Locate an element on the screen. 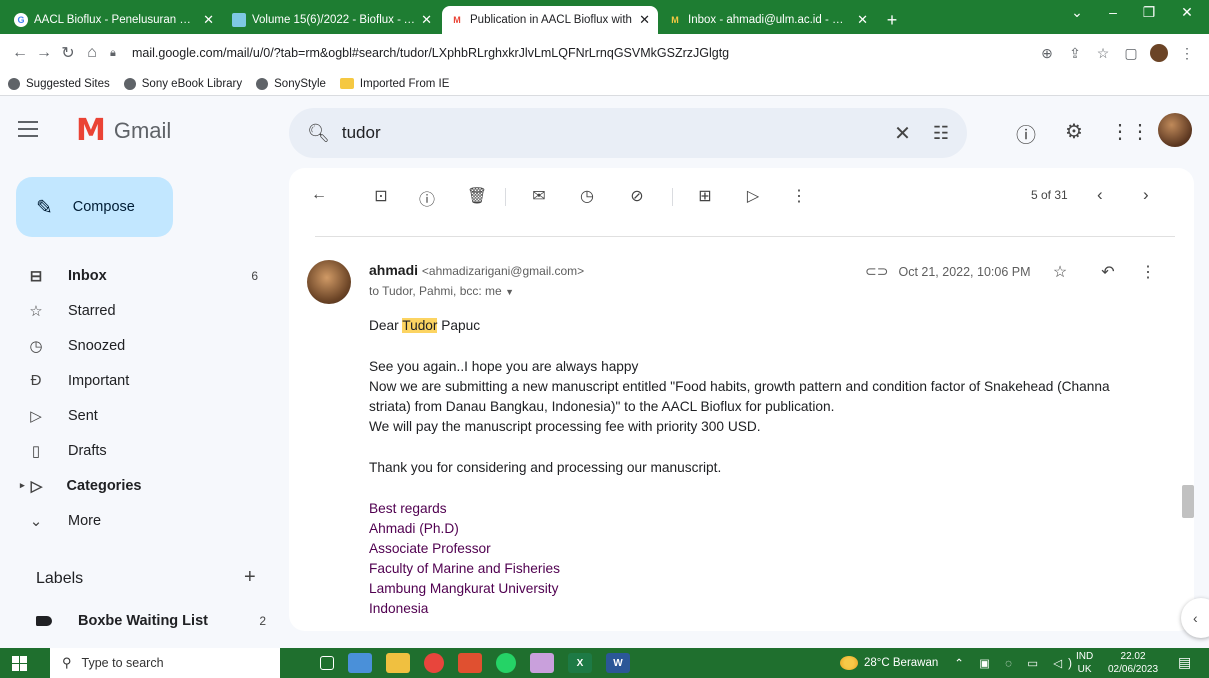 This screenshot has width=1209, height=678. close-window-button: ✕ is located at coordinates (1187, 12).